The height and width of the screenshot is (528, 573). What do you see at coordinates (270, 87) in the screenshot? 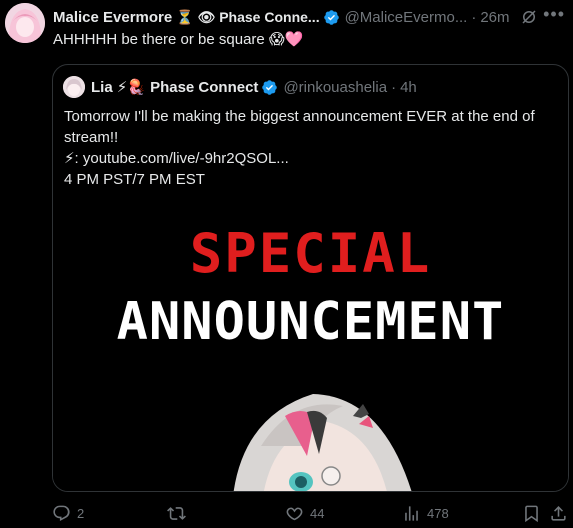
I see `quoted-verified-badge-icon` at bounding box center [270, 87].